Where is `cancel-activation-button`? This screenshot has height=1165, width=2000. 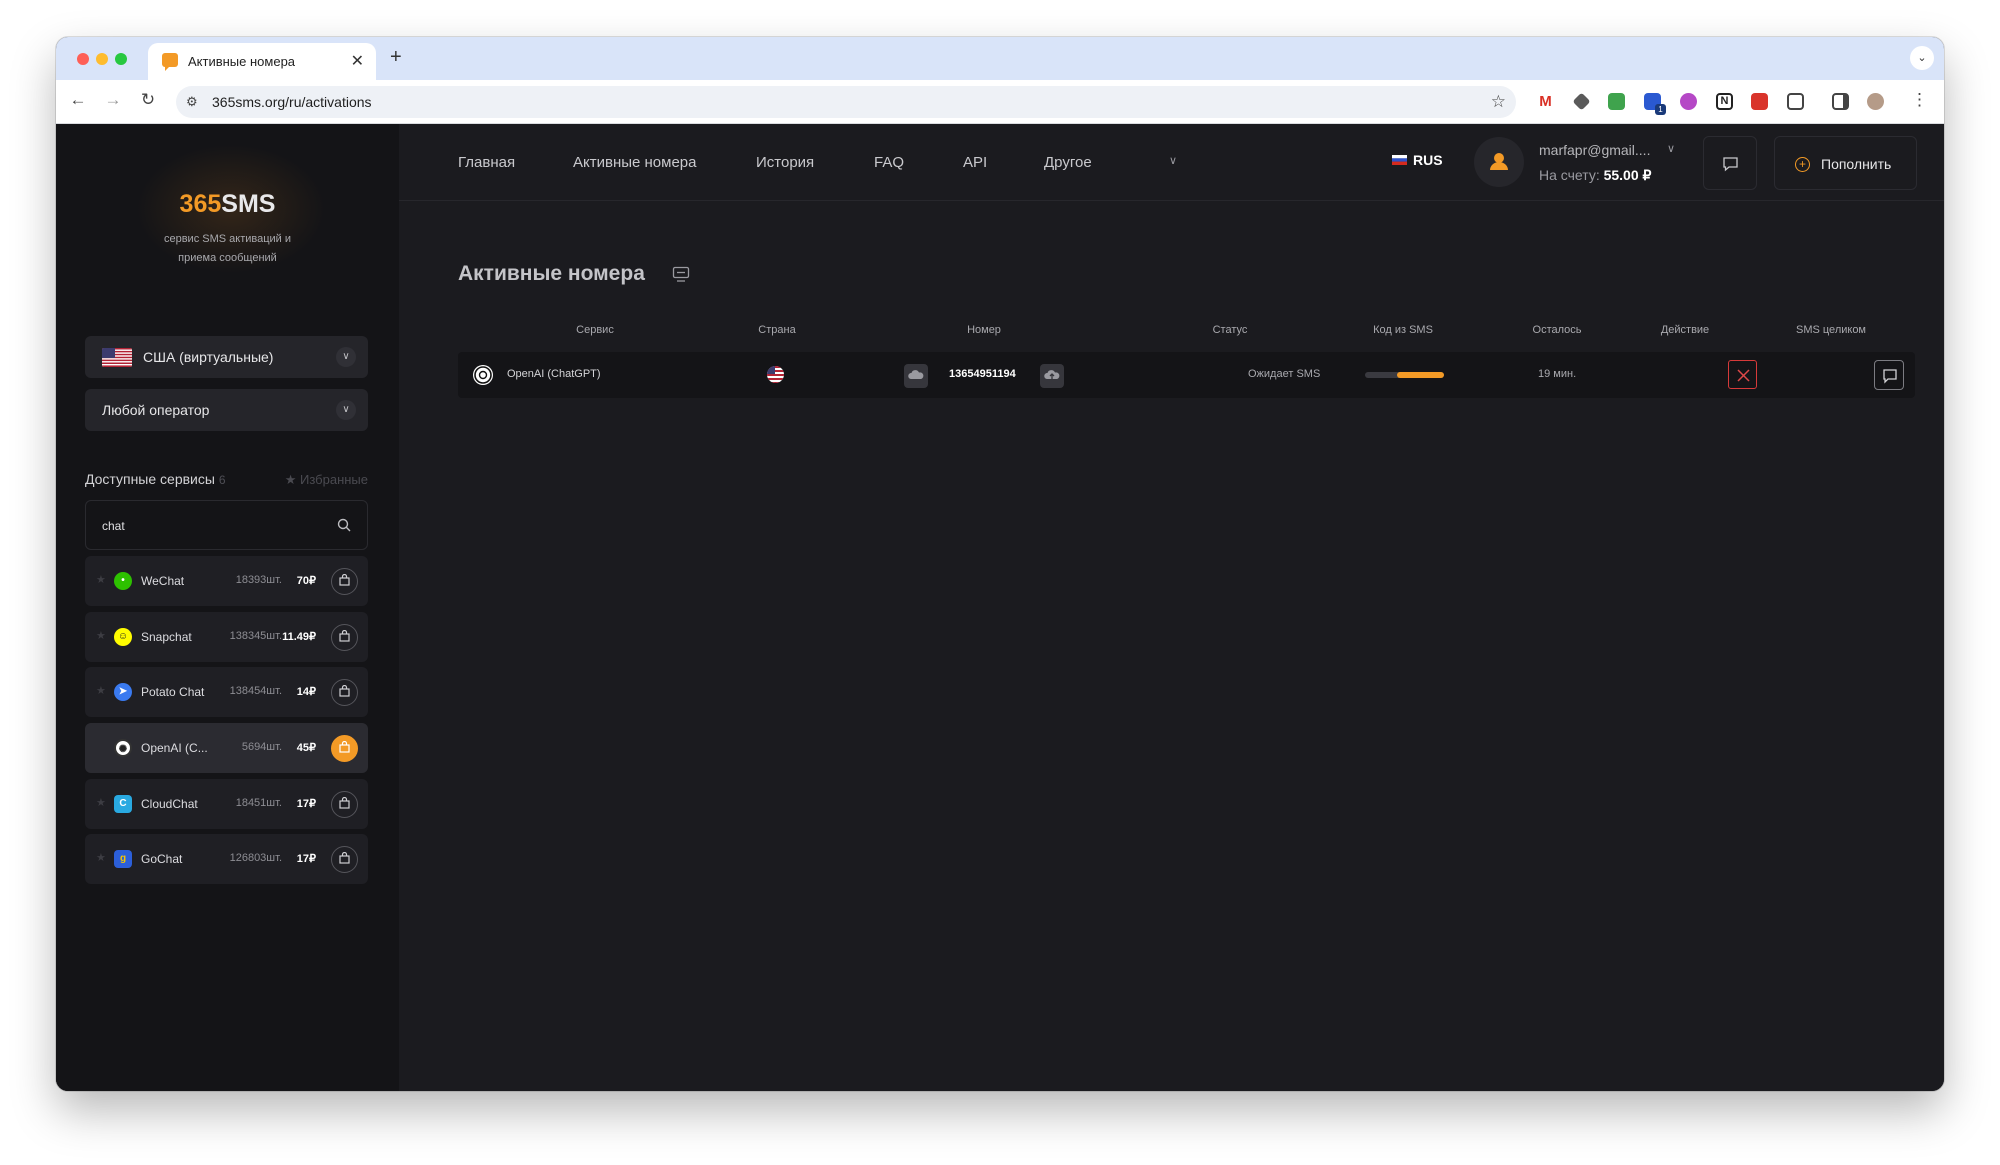 cancel-activation-button is located at coordinates (1742, 374).